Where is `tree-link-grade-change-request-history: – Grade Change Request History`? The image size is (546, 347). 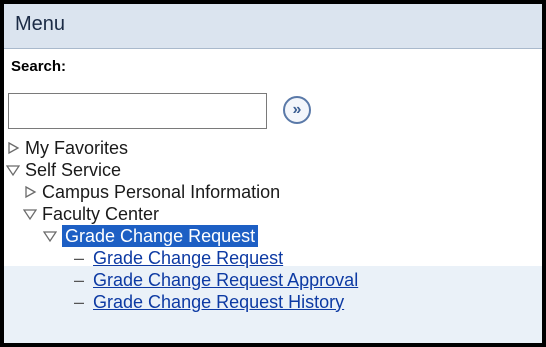 tree-link-grade-change-request-history: – Grade Change Request History is located at coordinates (209, 302).